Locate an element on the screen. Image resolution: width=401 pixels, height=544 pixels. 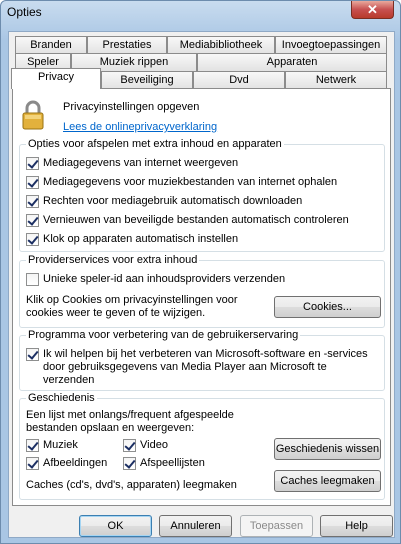
close-button: ✕ is located at coordinates (372, 10).